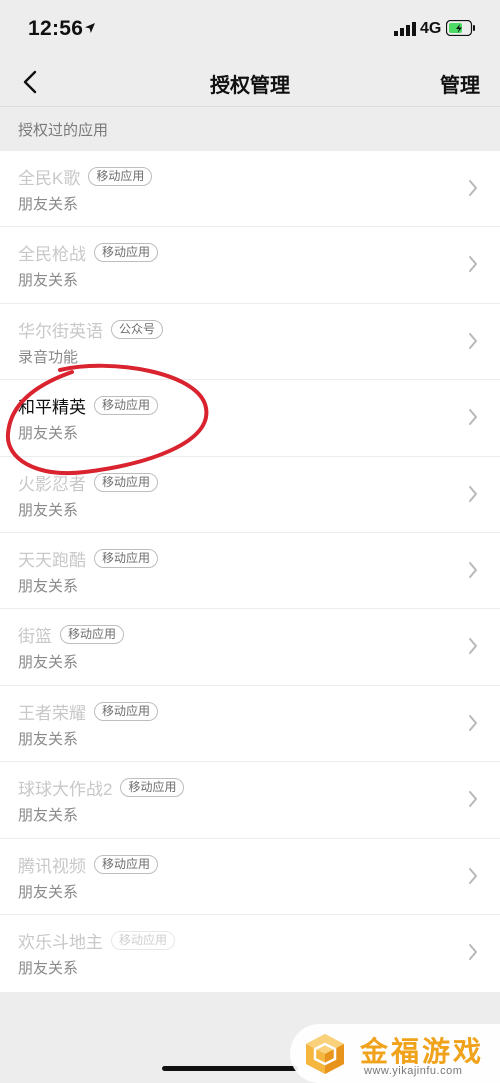 The image size is (500, 1083). What do you see at coordinates (431, 28) in the screenshot?
I see `network-type: 4G` at bounding box center [431, 28].